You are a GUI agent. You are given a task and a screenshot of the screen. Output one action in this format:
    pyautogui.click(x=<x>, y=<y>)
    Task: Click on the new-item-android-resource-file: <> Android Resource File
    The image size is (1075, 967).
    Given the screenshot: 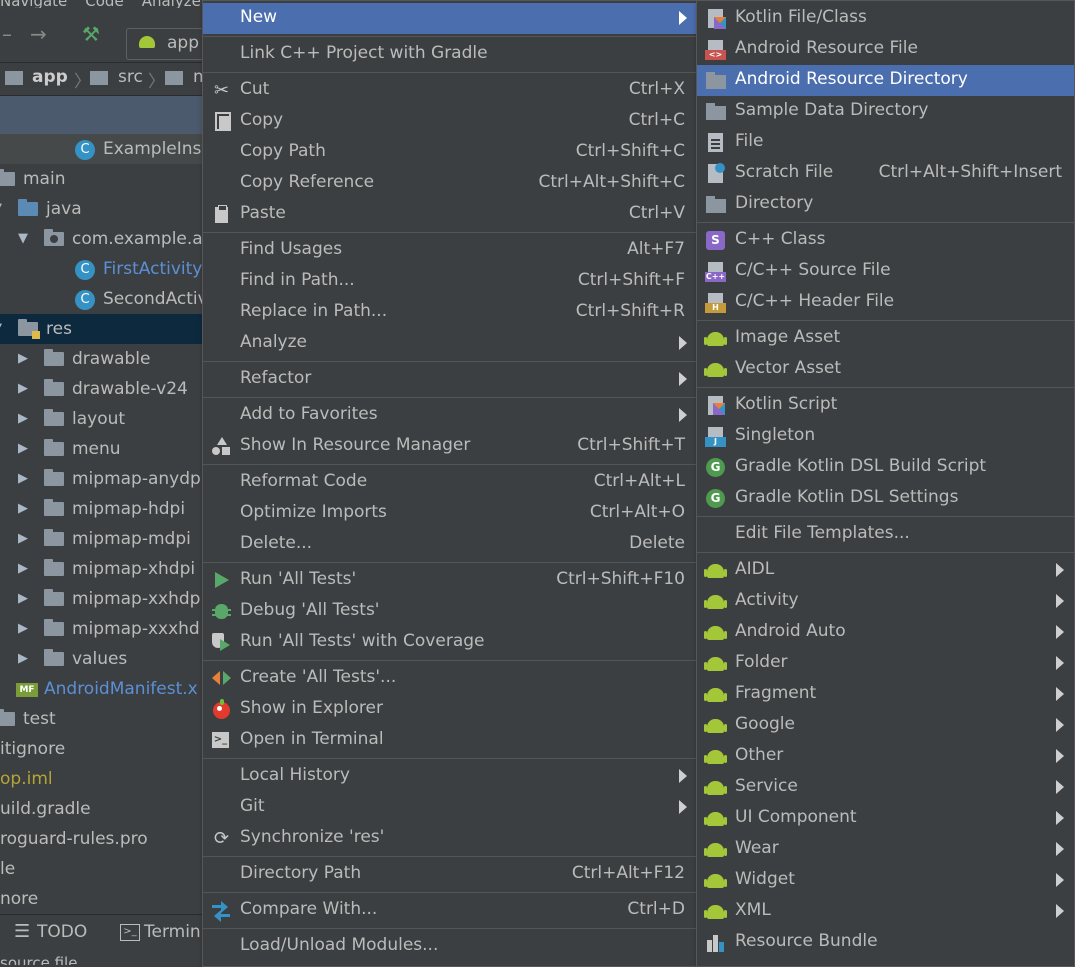 What is the action you would take?
    pyautogui.click(x=885, y=49)
    